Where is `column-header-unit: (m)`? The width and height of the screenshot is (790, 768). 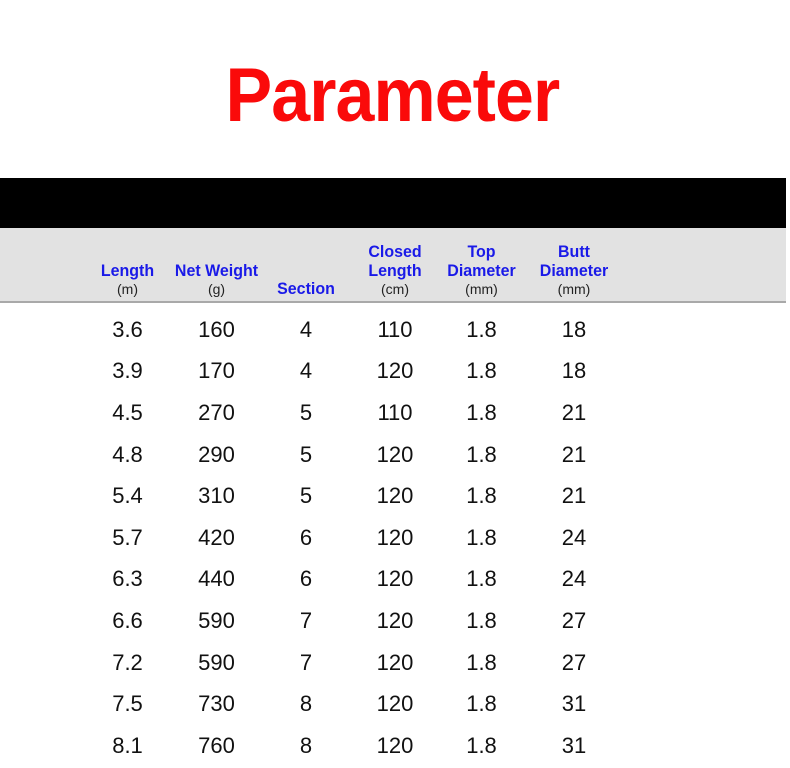 column-header-unit: (m) is located at coordinates (127, 289).